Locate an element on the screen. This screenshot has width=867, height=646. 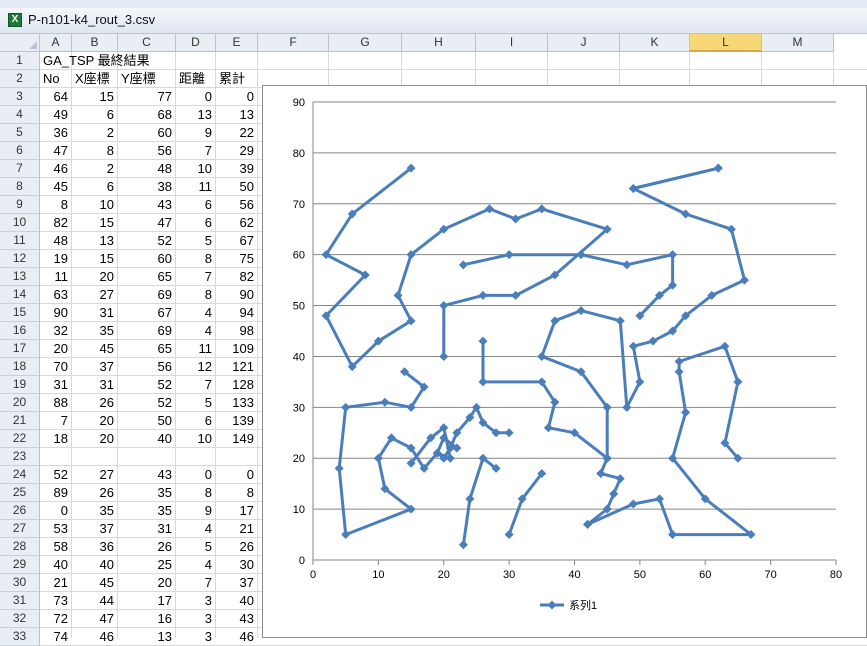
column-header-c: C is located at coordinates (147, 43).